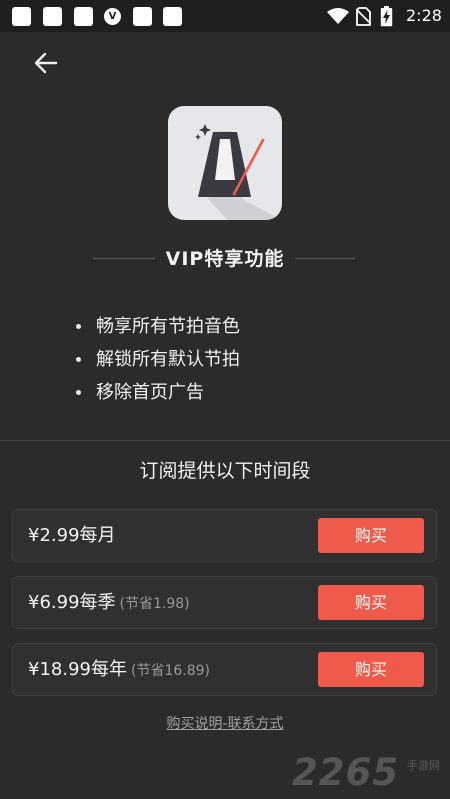 The height and width of the screenshot is (799, 450). Describe the element at coordinates (225, 440) in the screenshot. I see `section-divider` at that location.